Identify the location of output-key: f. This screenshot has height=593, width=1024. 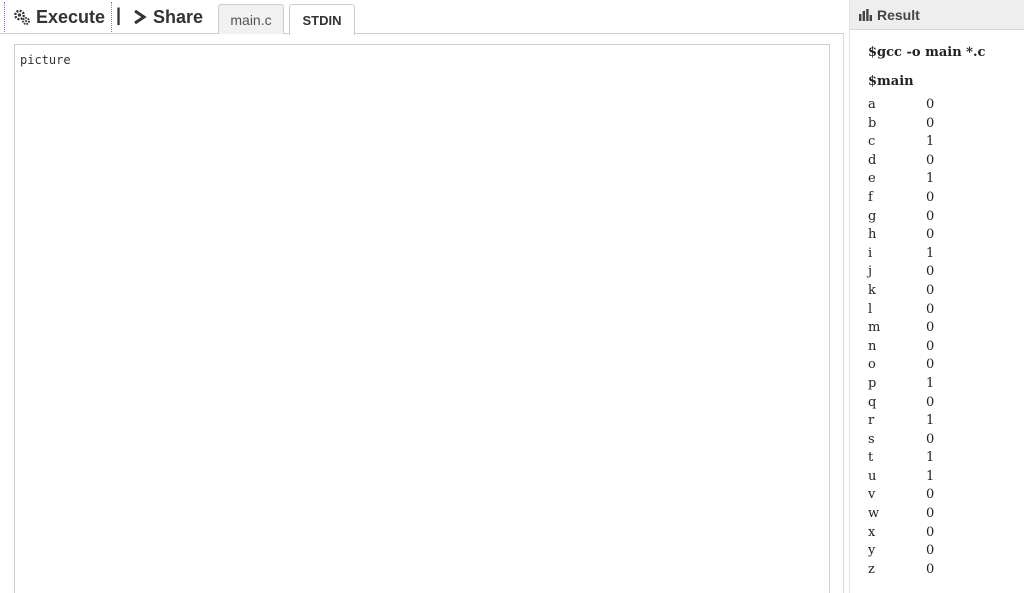
(870, 197).